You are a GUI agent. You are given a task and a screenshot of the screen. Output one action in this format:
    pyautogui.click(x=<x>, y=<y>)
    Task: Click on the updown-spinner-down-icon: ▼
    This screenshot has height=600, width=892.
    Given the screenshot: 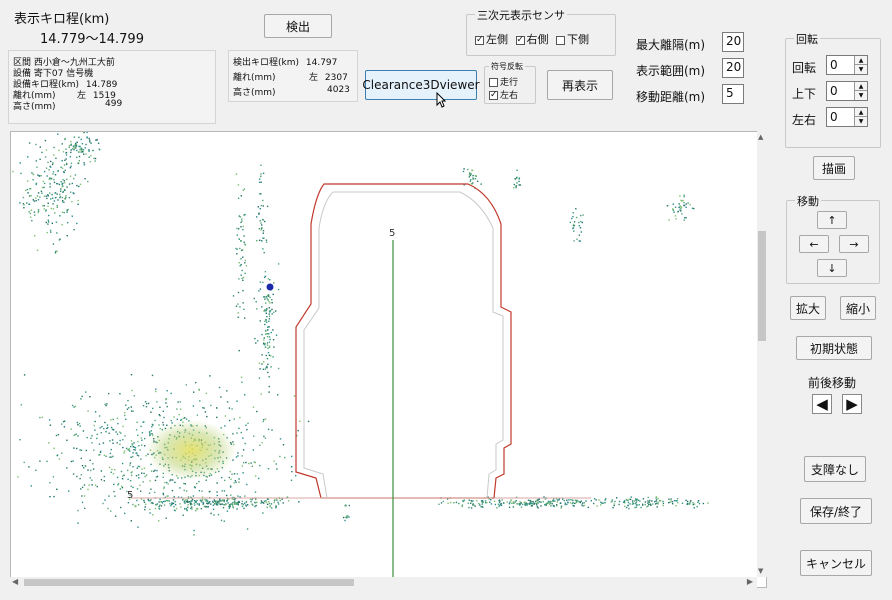 What is the action you would take?
    pyautogui.click(x=860, y=95)
    